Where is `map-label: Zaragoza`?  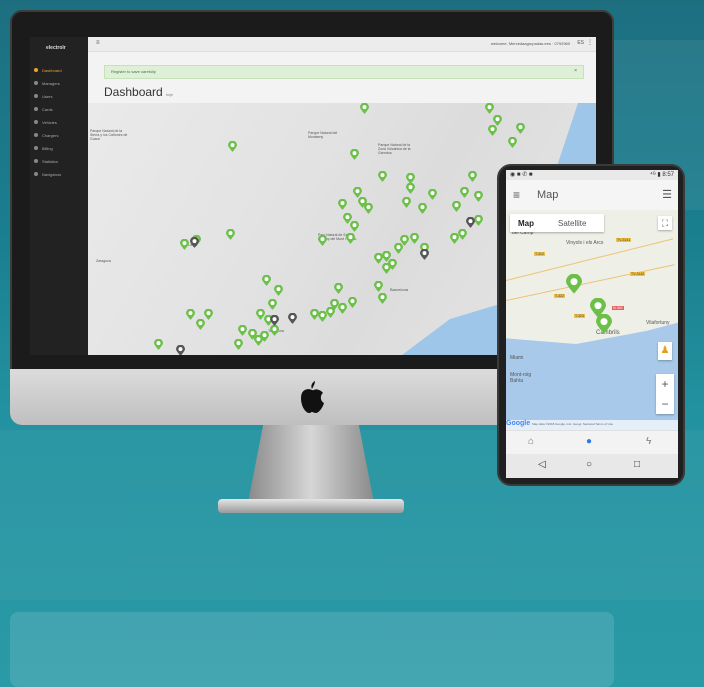
map-label: Zaragoza is located at coordinates (103, 261).